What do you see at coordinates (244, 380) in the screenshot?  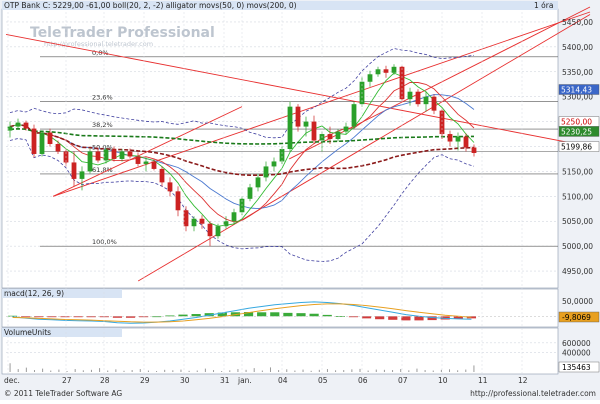 I see `time-tick-label: jan.` at bounding box center [244, 380].